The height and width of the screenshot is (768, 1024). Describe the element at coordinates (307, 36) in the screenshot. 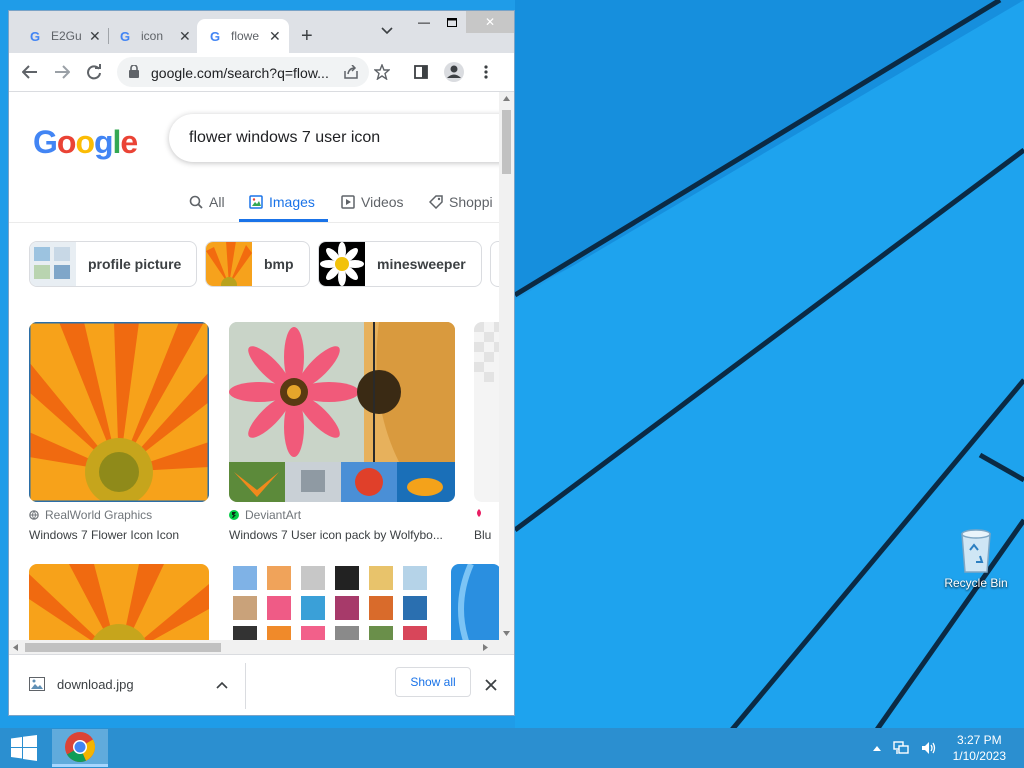

I see `new-tab-button: +` at that location.